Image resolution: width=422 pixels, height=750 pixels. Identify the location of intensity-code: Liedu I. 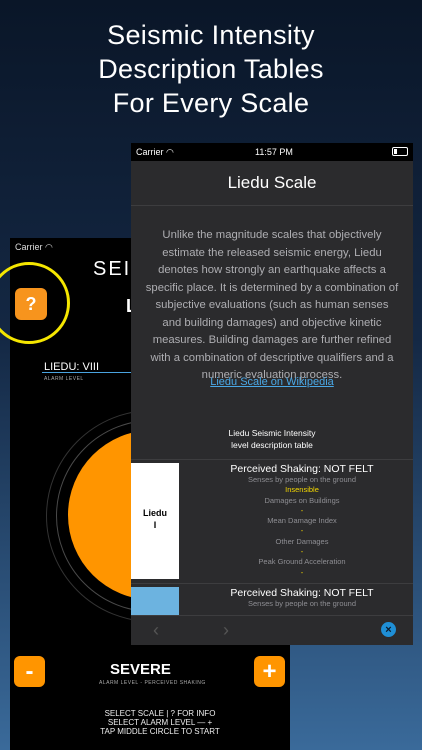
(155, 519).